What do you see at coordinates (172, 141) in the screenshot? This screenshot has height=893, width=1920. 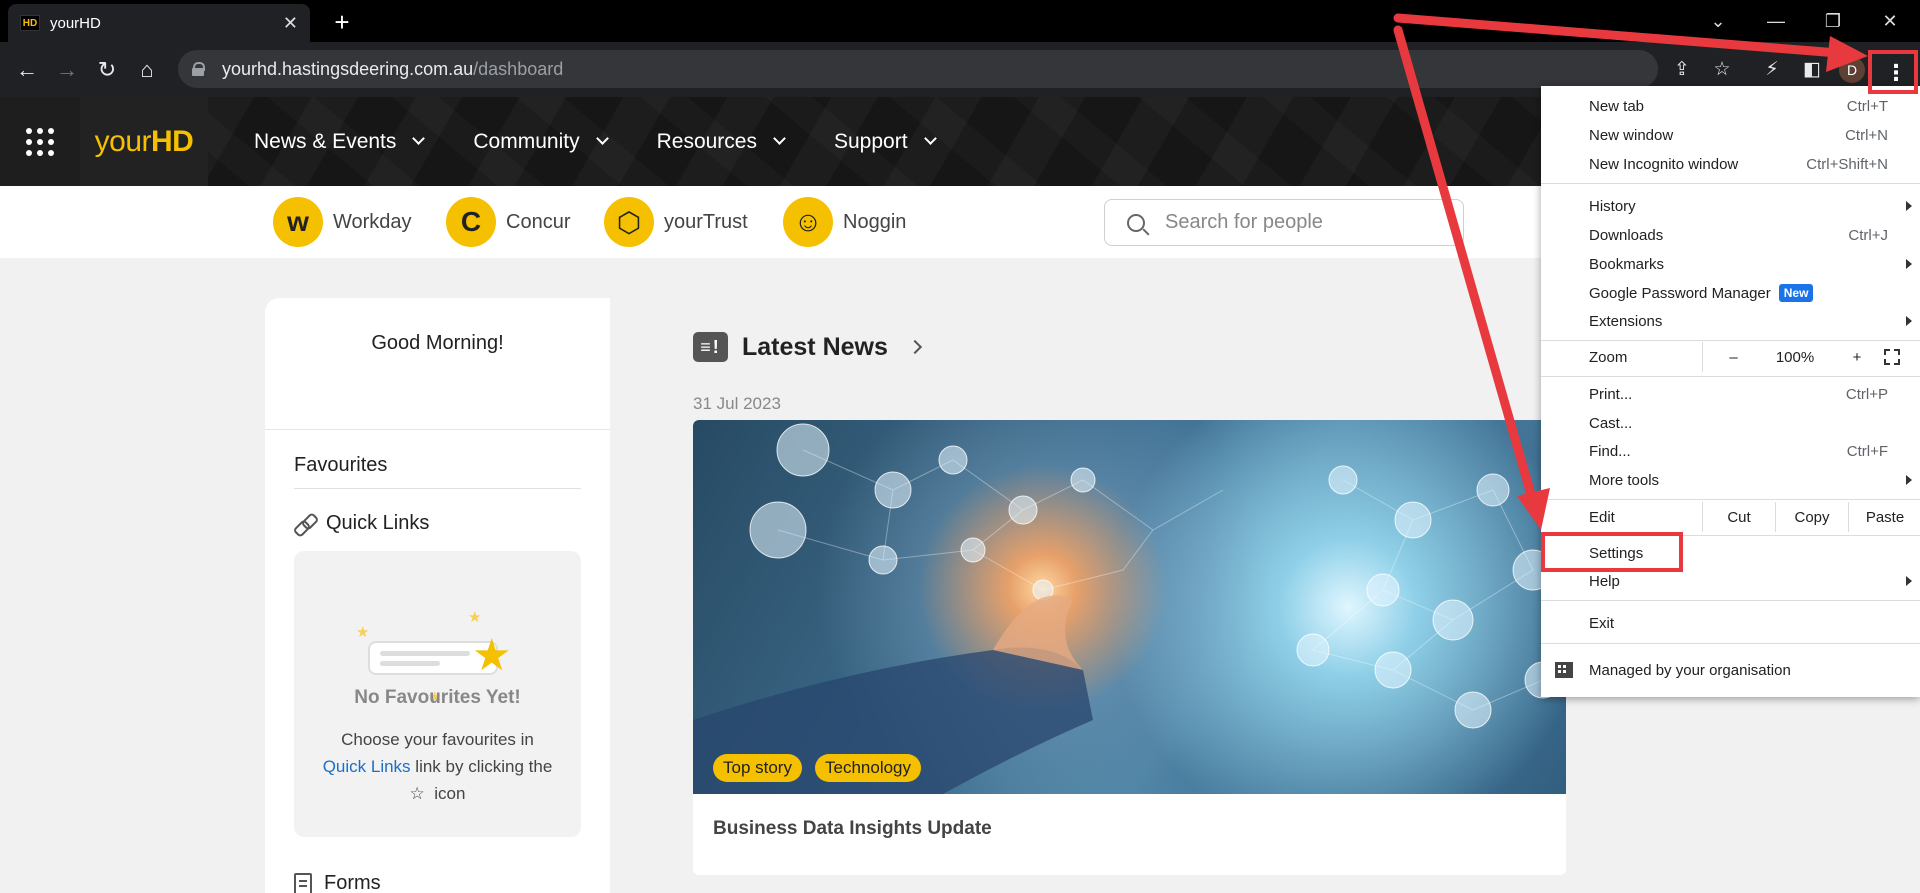 I see `logo-suffix: HD` at bounding box center [172, 141].